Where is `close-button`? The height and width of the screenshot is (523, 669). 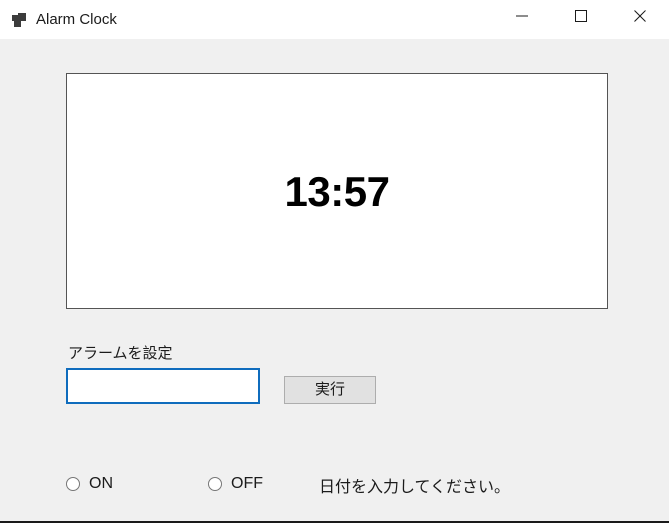 close-button is located at coordinates (640, 15).